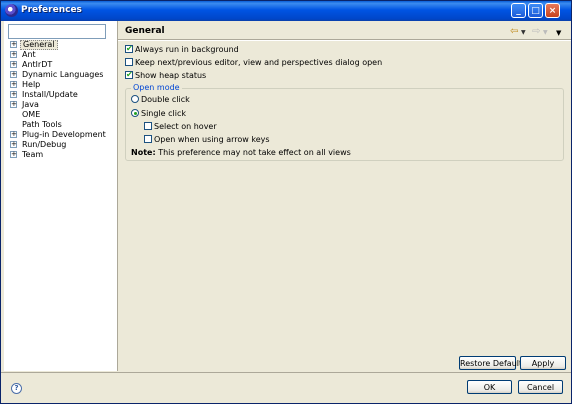 This screenshot has width=572, height=404. What do you see at coordinates (518, 10) in the screenshot?
I see `minimize-button: _` at bounding box center [518, 10].